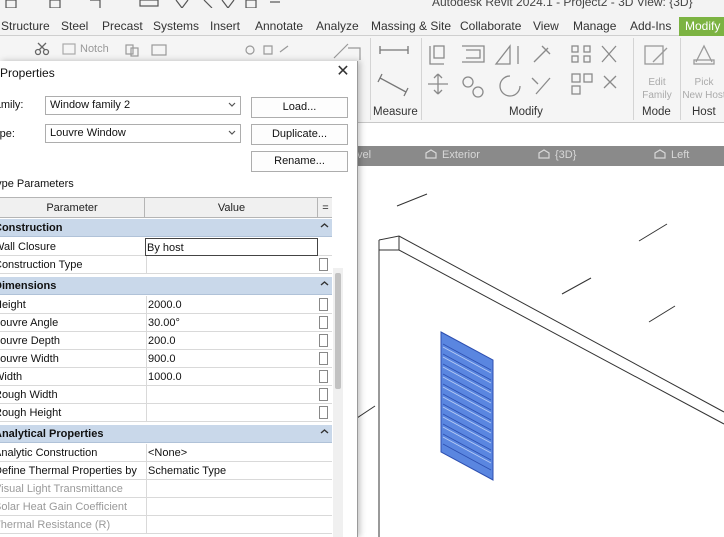 Image resolution: width=724 pixels, height=537 pixels. I want to click on view-tab-bar: vel Exterior {3D} Left, so click(540, 156).